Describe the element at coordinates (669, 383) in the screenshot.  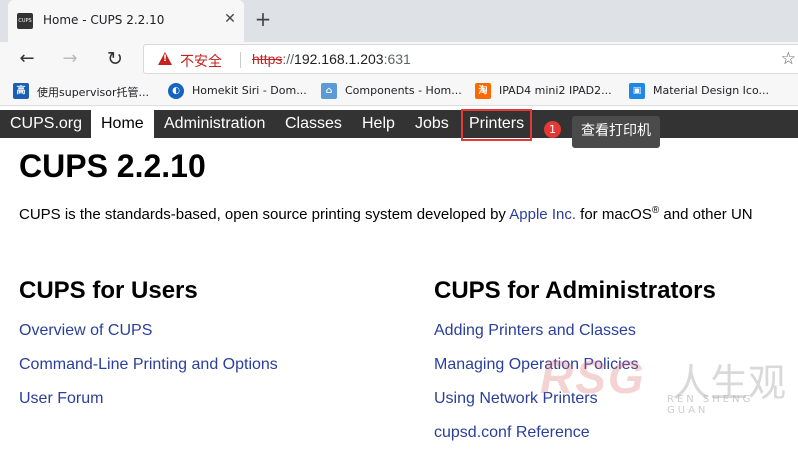
I see `watermark-logo: RSG 人生观 REN SHENG GUAN` at that location.